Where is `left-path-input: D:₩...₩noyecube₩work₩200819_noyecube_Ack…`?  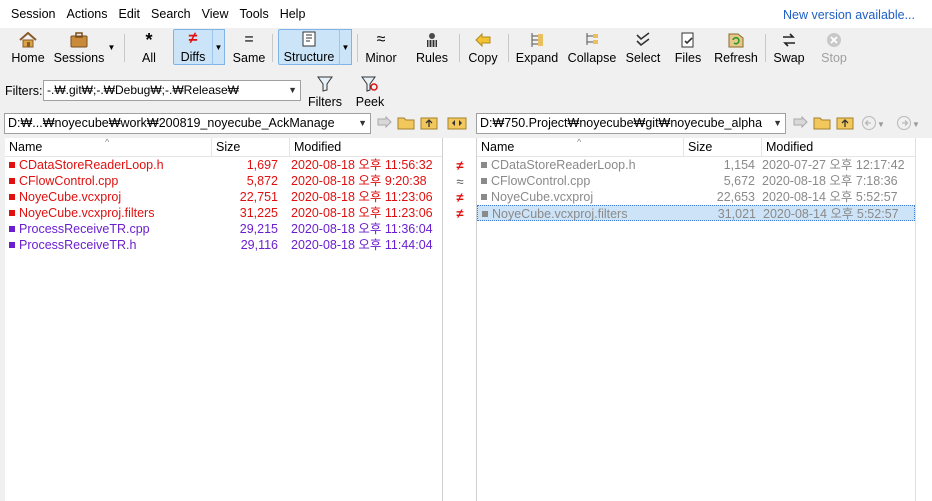
left-path-input: D:₩...₩noyecube₩work₩200819_noyecube_Ack… is located at coordinates (187, 123).